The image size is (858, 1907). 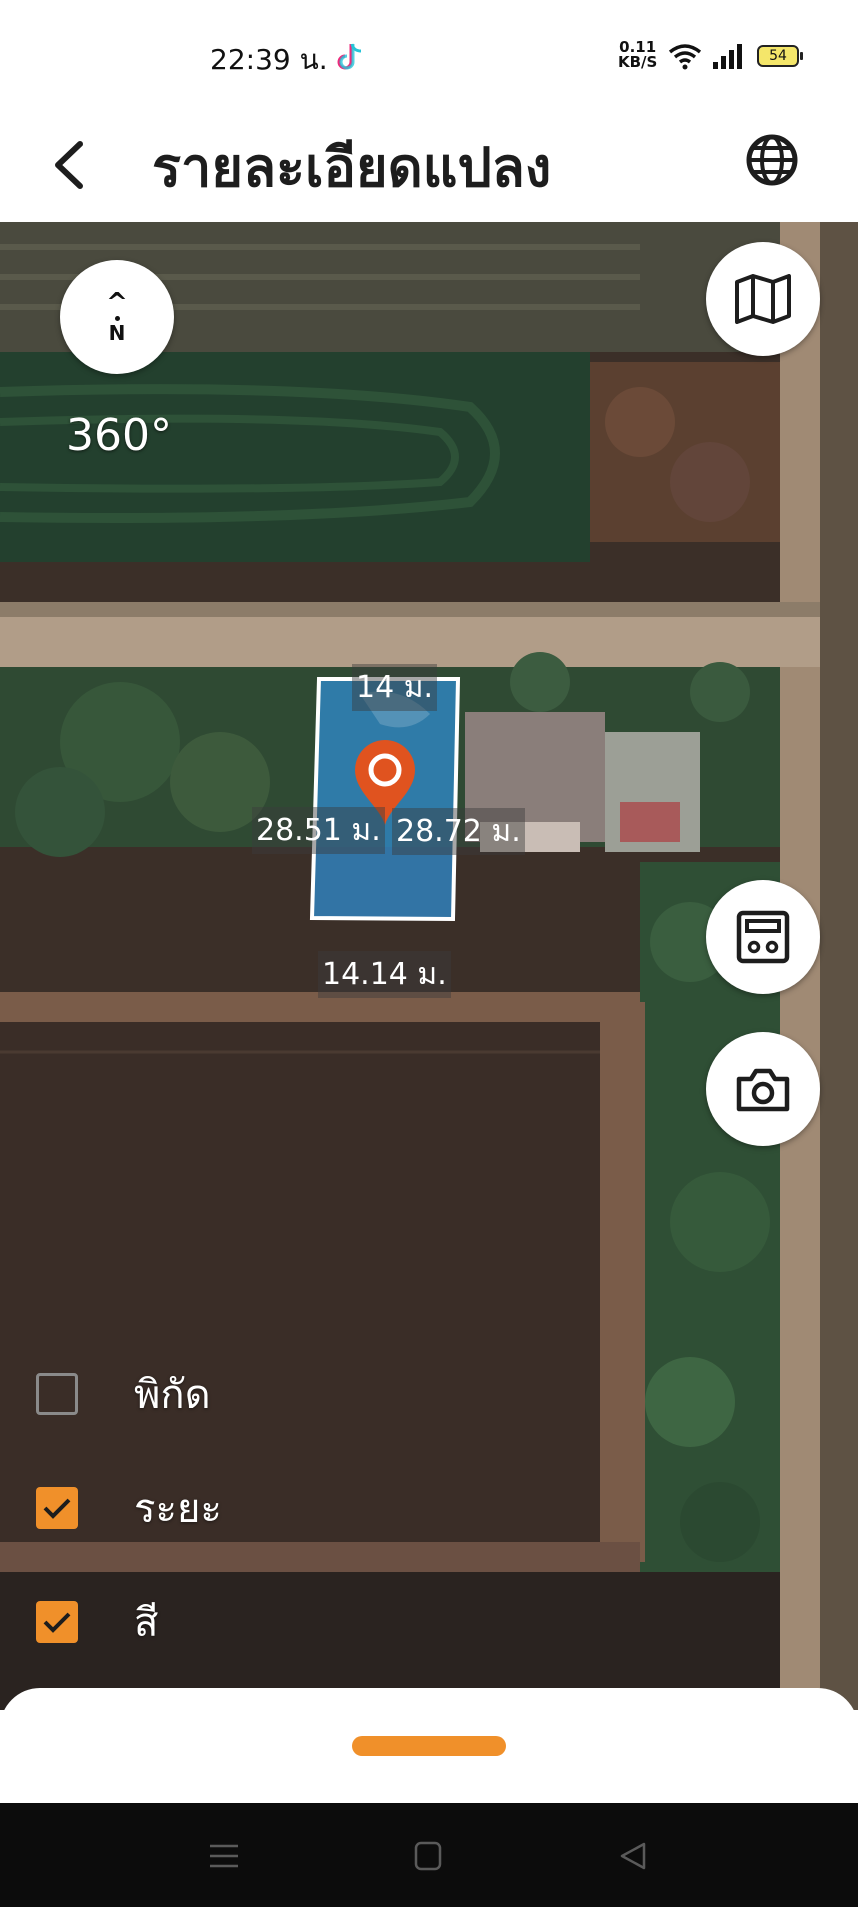 I want to click on plot-right-length: 28.72 ม., so click(x=458, y=831).